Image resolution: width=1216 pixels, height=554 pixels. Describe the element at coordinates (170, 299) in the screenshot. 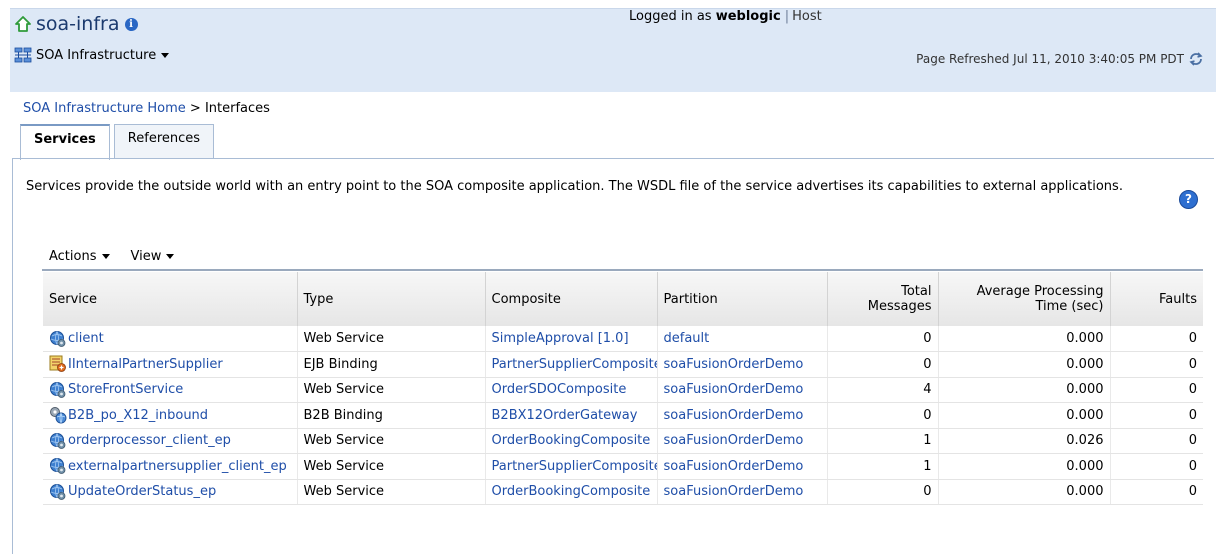

I see `column-header-service: Service` at that location.